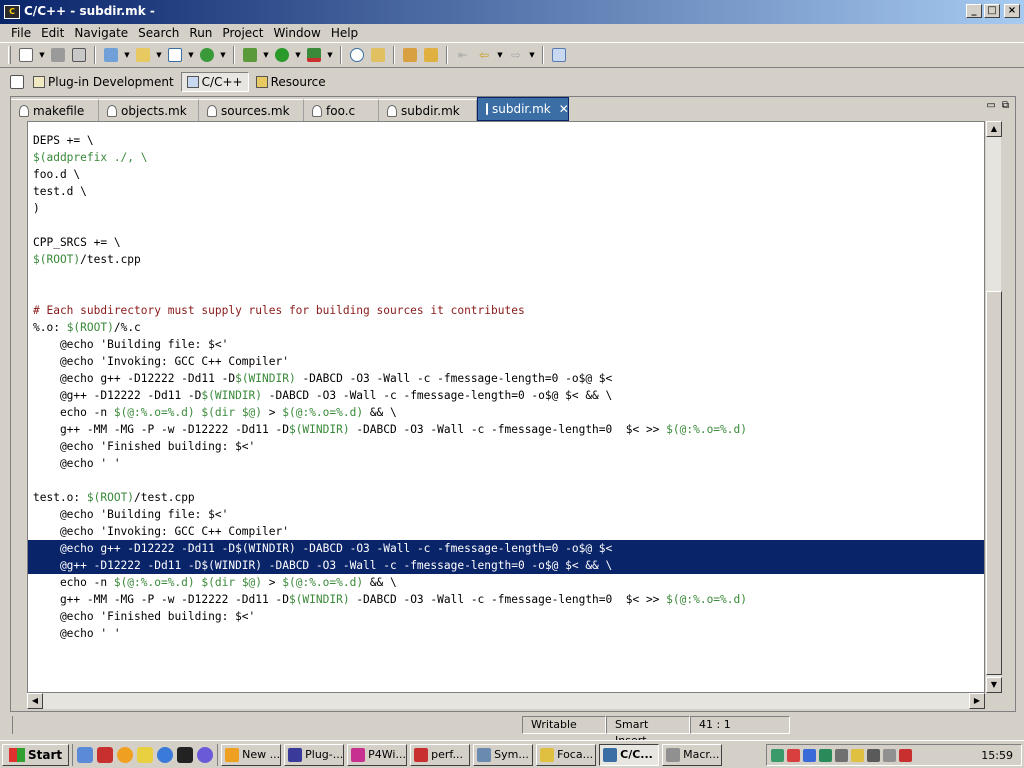 The width and height of the screenshot is (1024, 768). I want to click on search-help-icon, so click(378, 55).